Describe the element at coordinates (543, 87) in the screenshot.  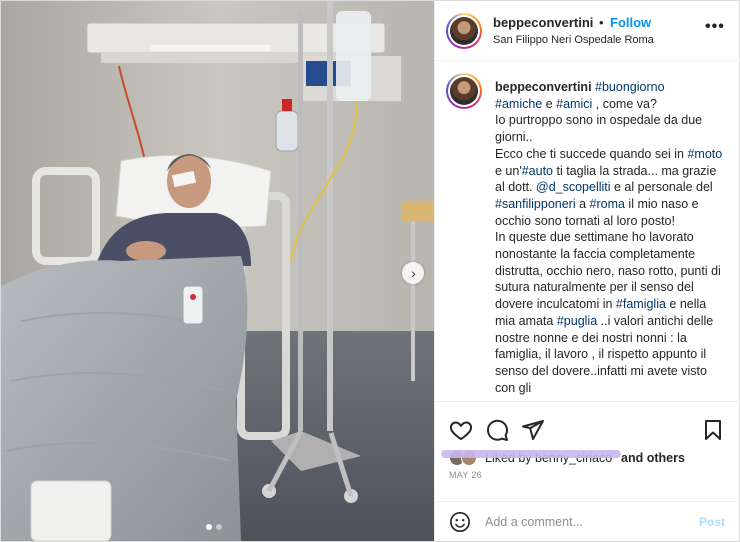
I see `caption-username: beppeconvertini` at that location.